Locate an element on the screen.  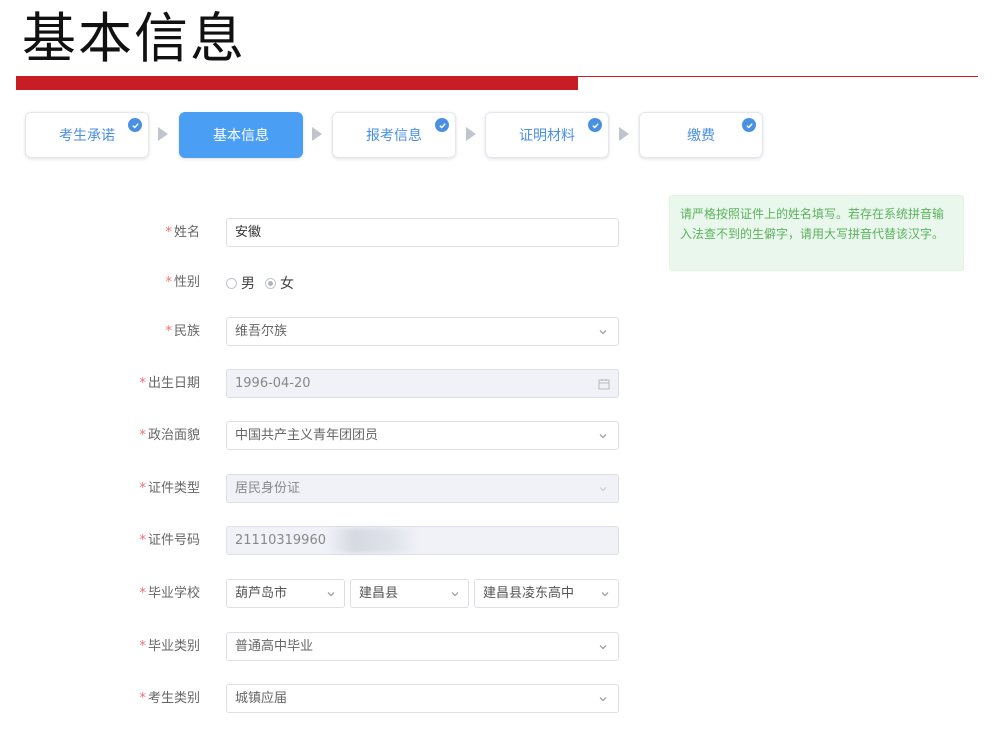
calendar-icon is located at coordinates (604, 384).